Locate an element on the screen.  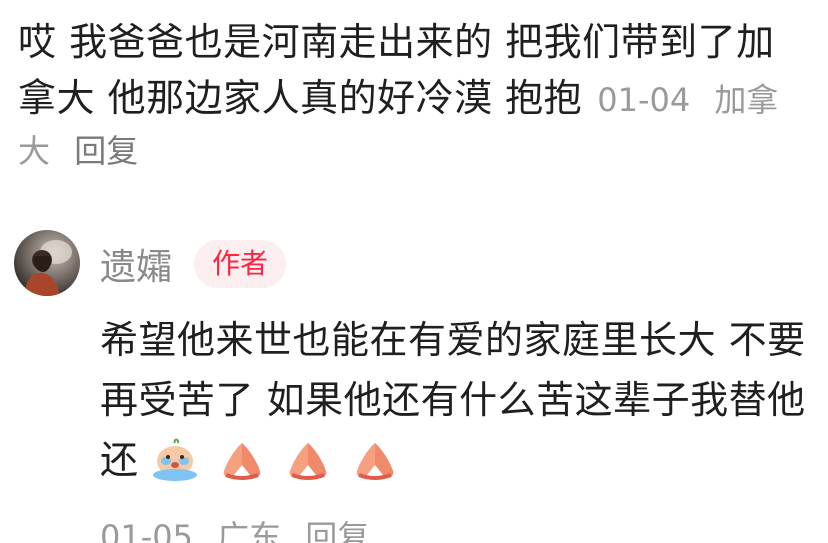
reply-location: 广东 is located at coordinates (249, 530).